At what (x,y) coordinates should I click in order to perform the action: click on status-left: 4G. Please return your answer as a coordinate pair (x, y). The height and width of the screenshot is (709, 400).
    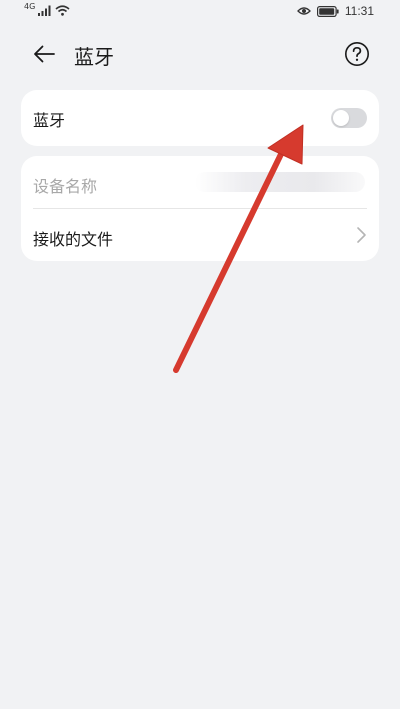
    Looking at the image, I should click on (47, 9).